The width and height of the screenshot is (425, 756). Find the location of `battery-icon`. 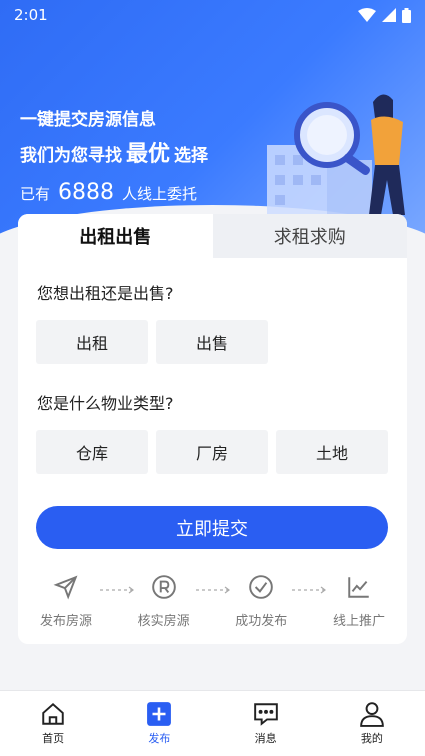

battery-icon is located at coordinates (406, 15).